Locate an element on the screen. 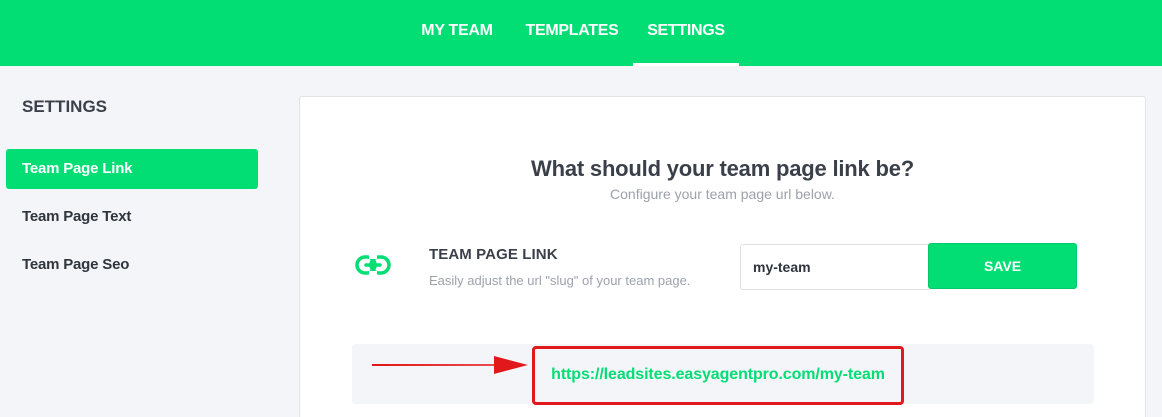 The height and width of the screenshot is (417, 1162). setting-title: TEAM PAGE LINK is located at coordinates (493, 254).